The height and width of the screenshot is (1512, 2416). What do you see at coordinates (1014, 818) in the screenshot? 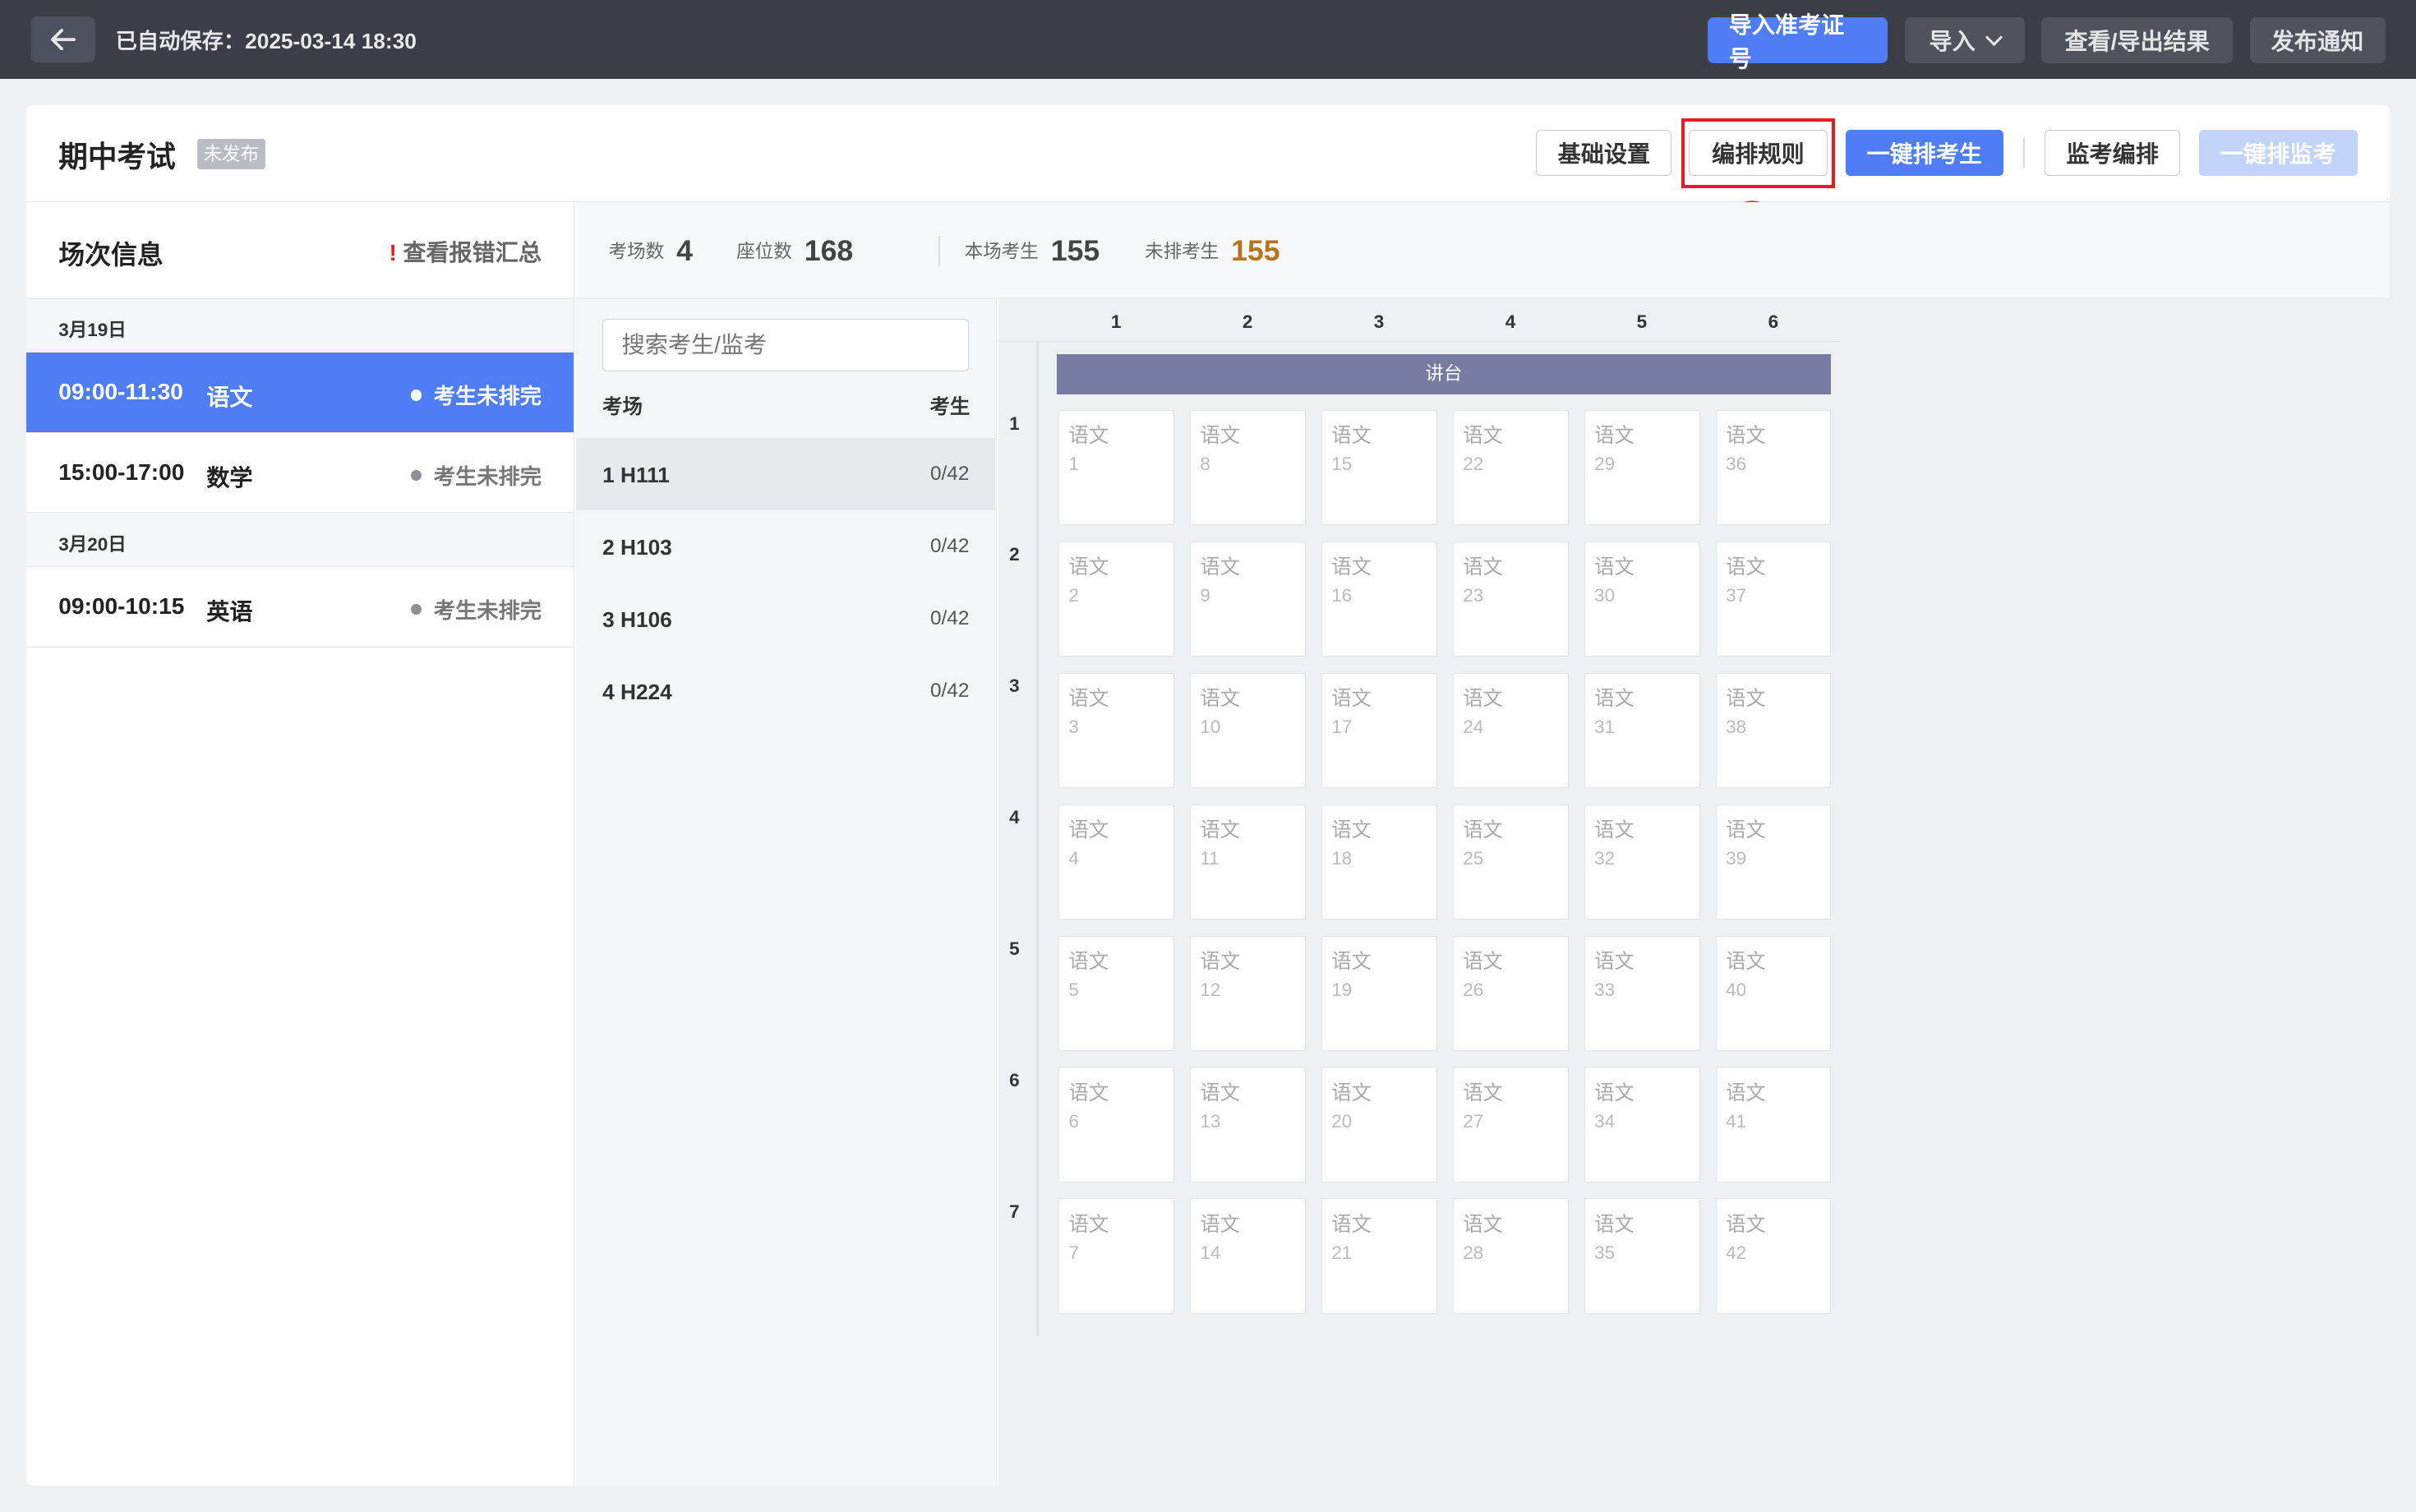
I see `row-number: 4` at bounding box center [1014, 818].